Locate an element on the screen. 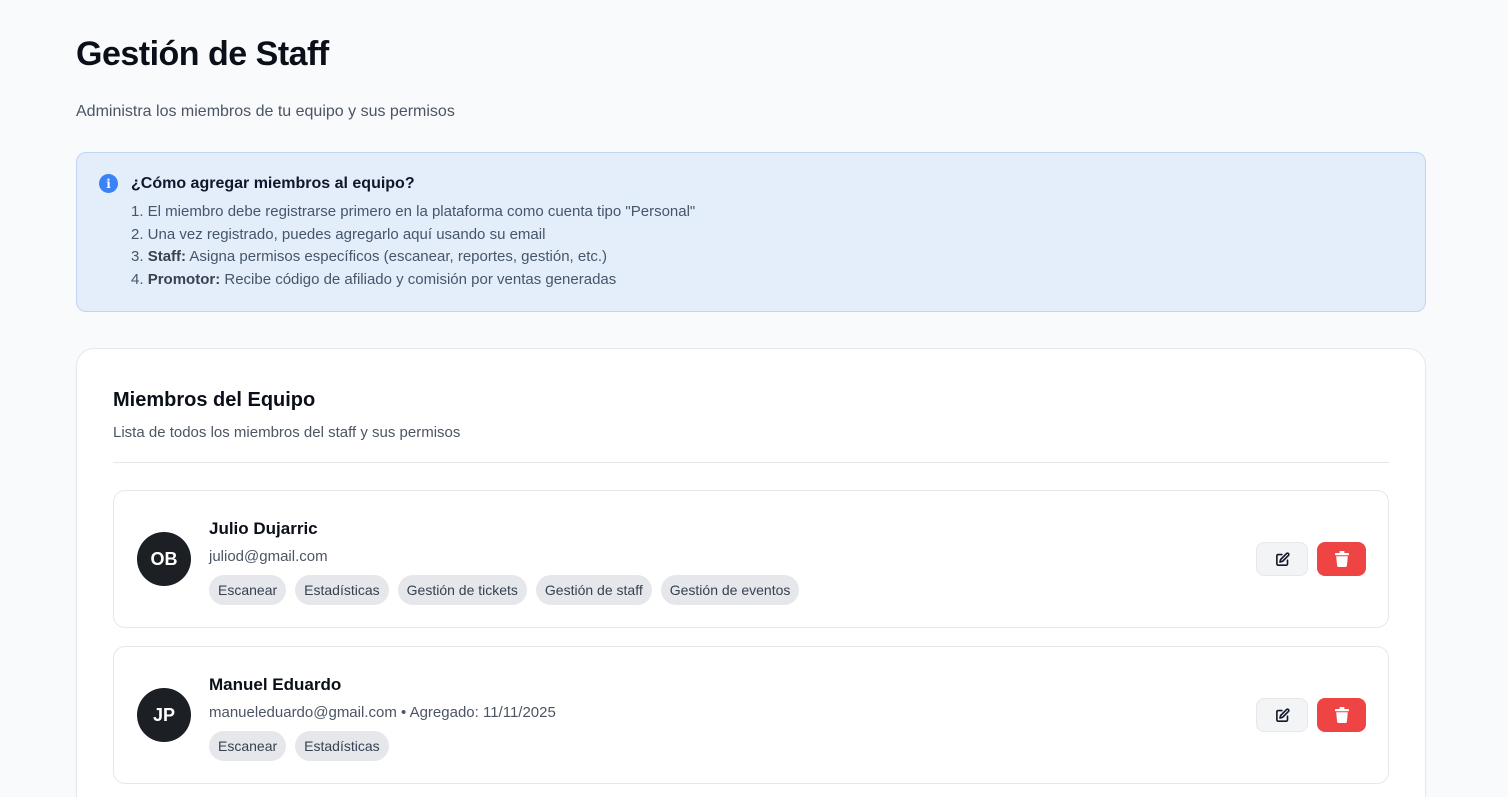 Image resolution: width=1508 pixels, height=797 pixels. avatar: OB is located at coordinates (164, 559).